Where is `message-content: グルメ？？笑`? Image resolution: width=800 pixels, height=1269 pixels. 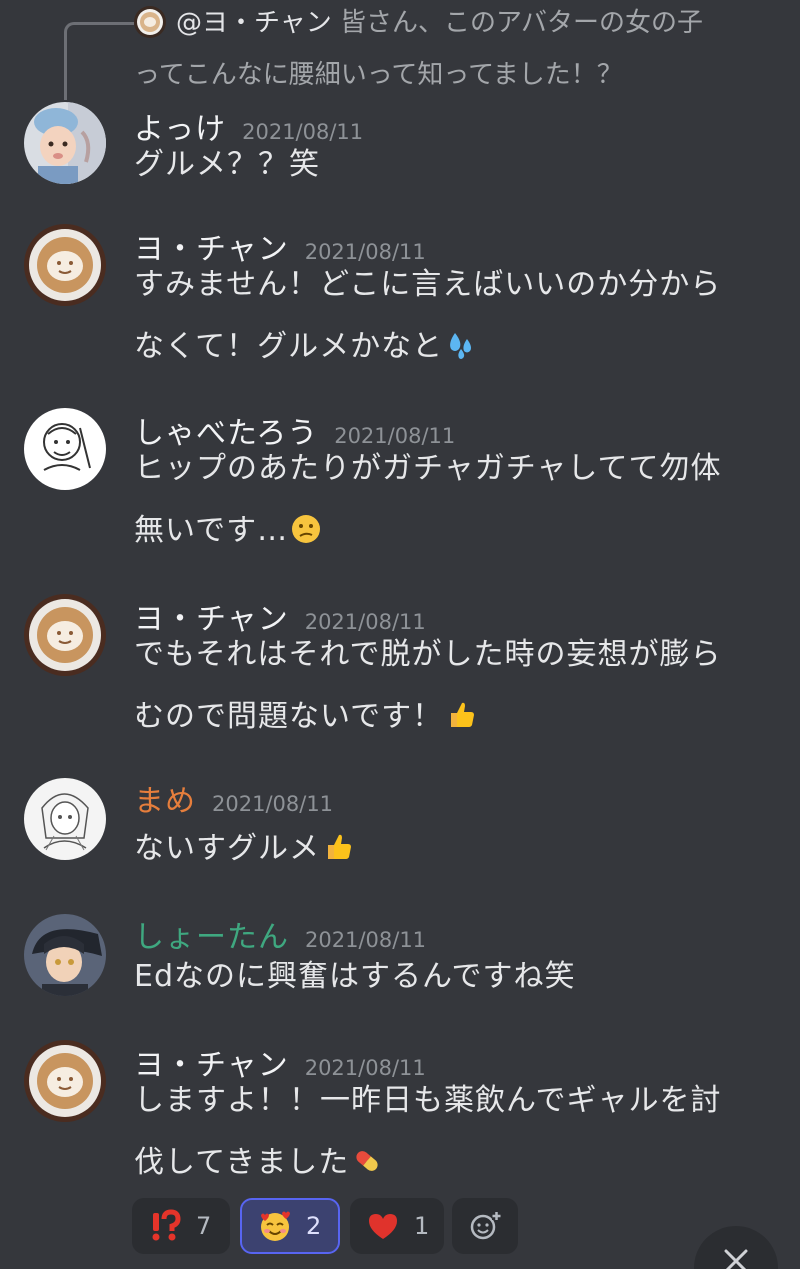 message-content: グルメ？？笑 is located at coordinates (452, 165).